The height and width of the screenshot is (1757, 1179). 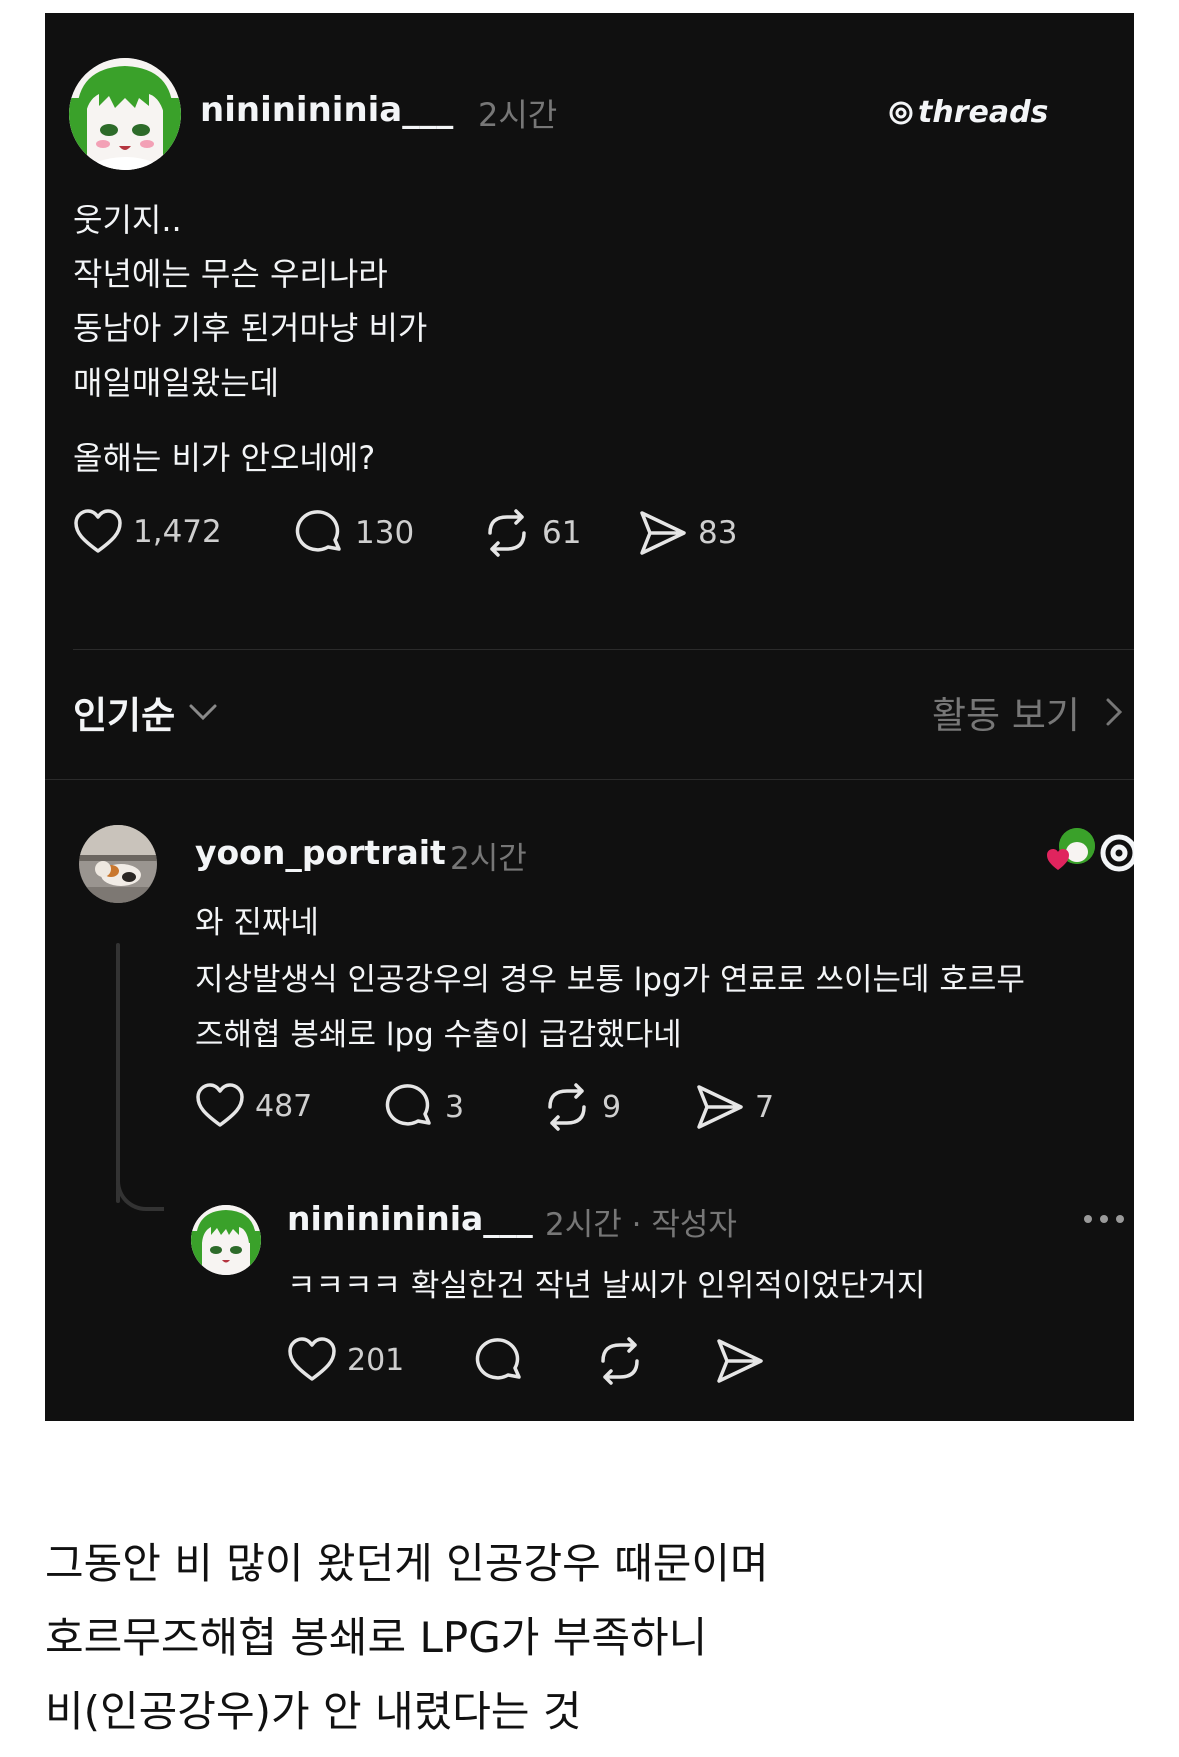 I want to click on more-button, so click(x=1105, y=1221).